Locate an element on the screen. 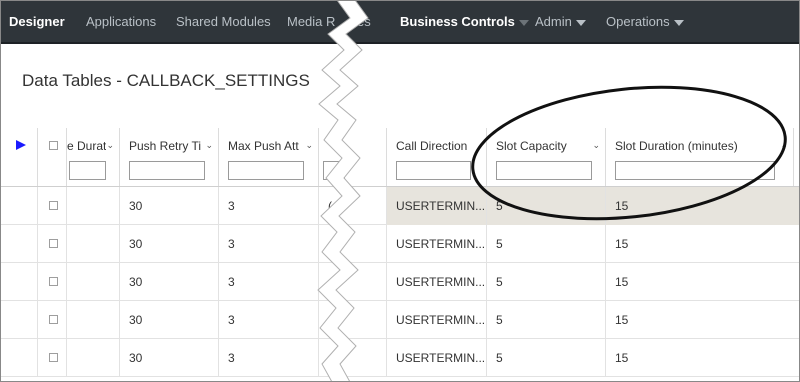 Image resolution: width=800 pixels, height=382 pixels. cell-hidden: ( is located at coordinates (353, 206).